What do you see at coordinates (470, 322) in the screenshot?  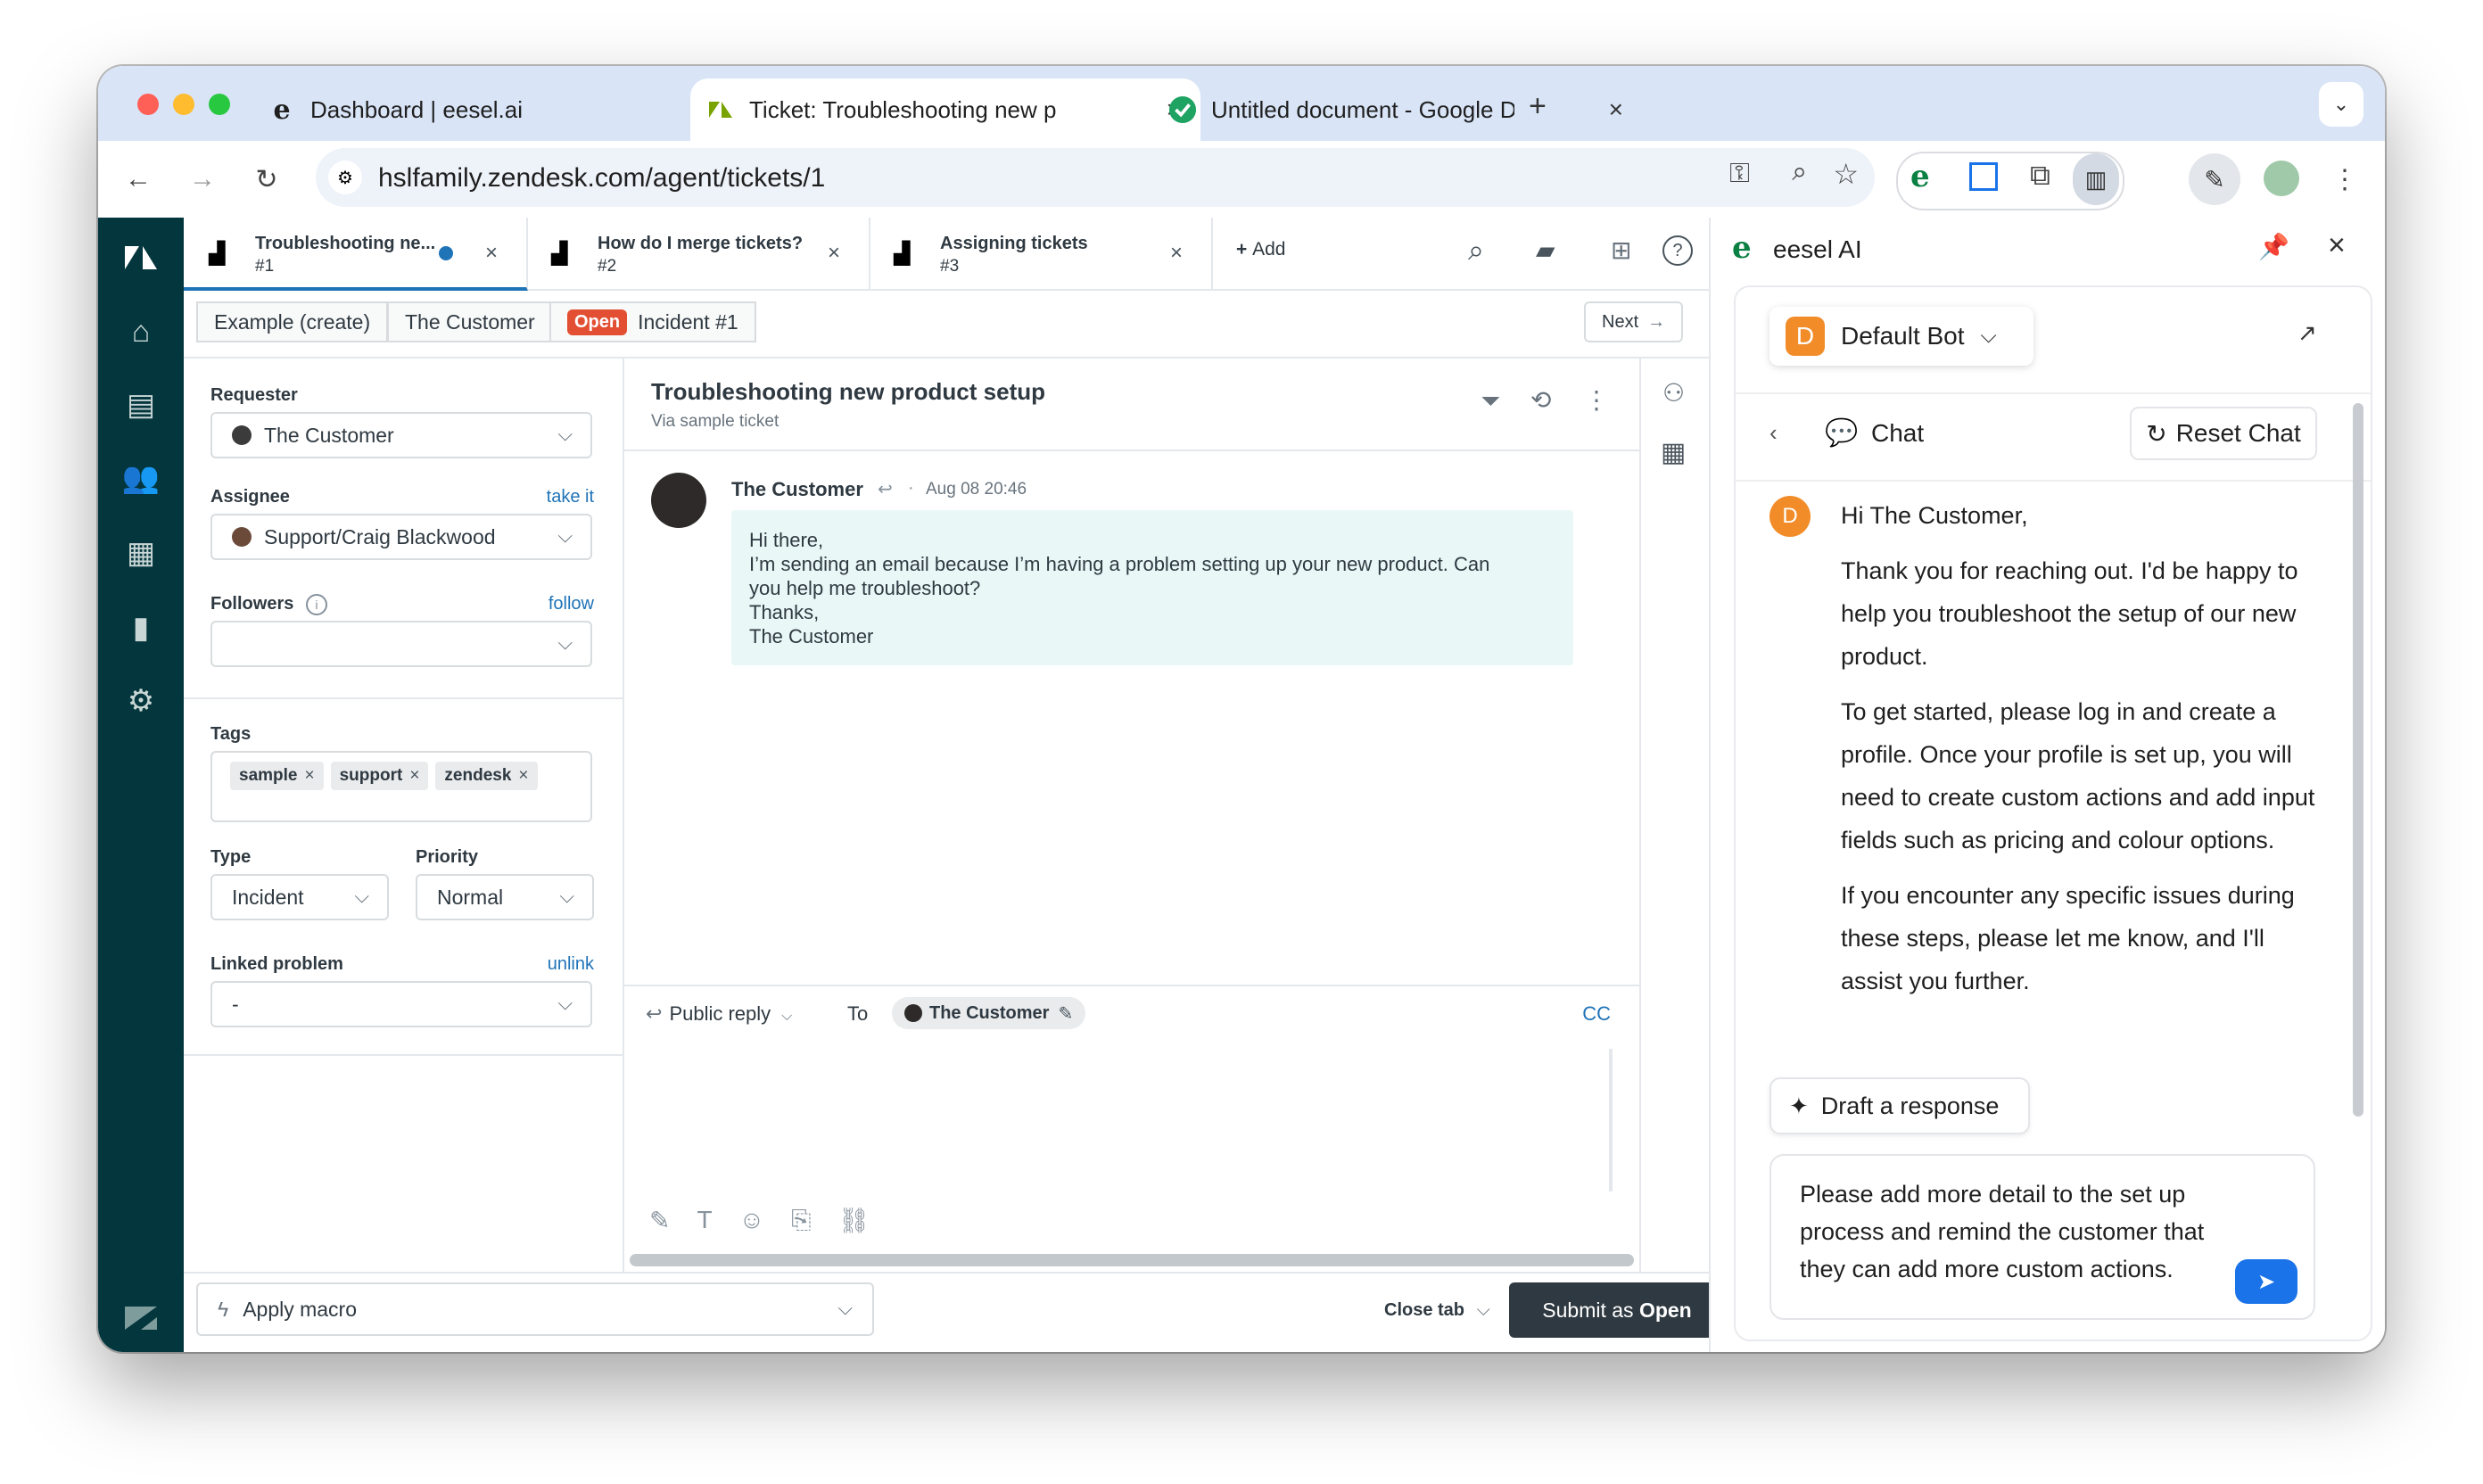 I see `breadcrumb-user: The Customer` at bounding box center [470, 322].